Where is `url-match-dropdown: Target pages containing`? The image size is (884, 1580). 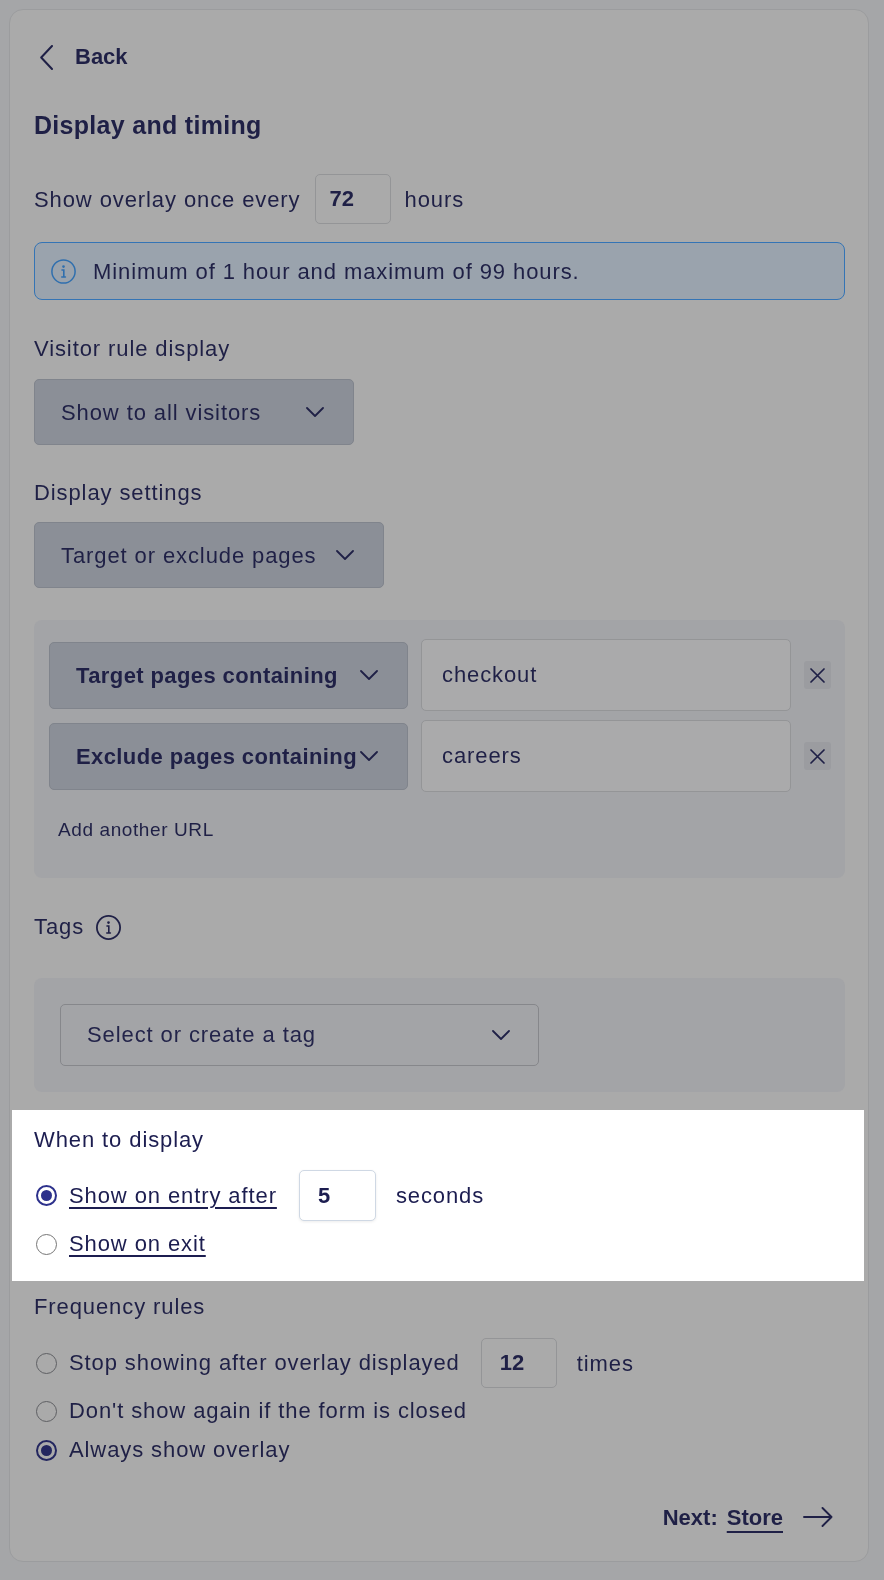
url-match-dropdown: Target pages containing is located at coordinates (228, 675).